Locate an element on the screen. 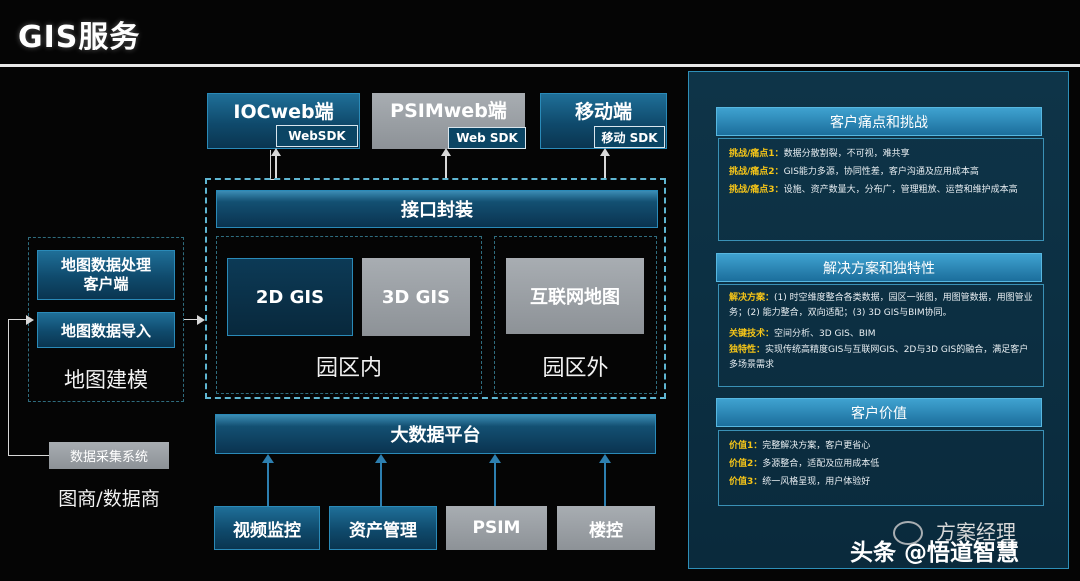  connector-mobile is located at coordinates (605, 167).